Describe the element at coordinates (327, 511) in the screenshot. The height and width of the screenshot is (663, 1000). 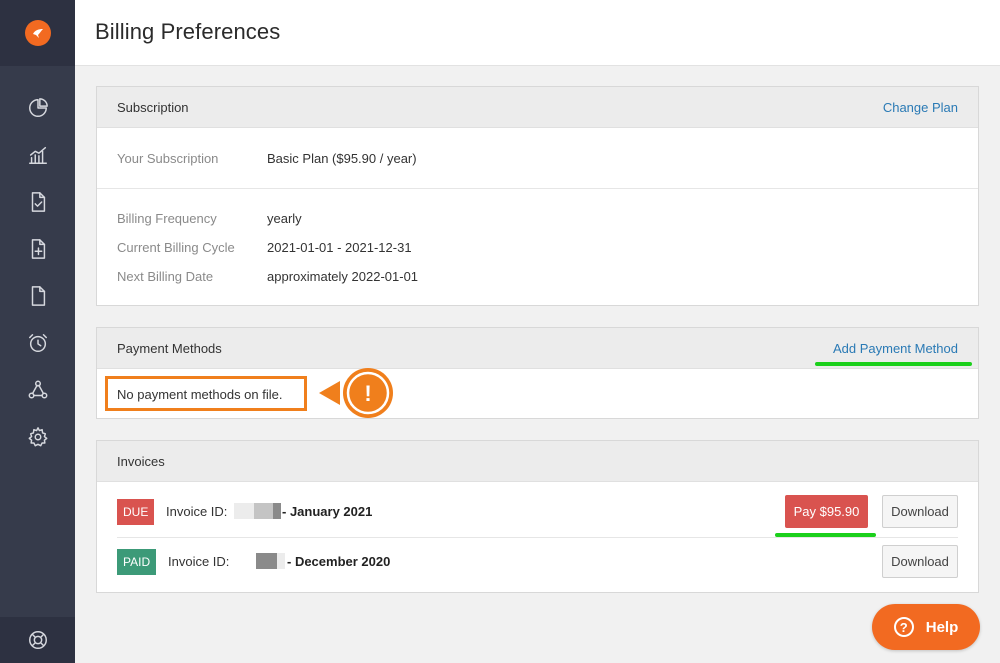
I see `invoice-period: - January 2021` at that location.